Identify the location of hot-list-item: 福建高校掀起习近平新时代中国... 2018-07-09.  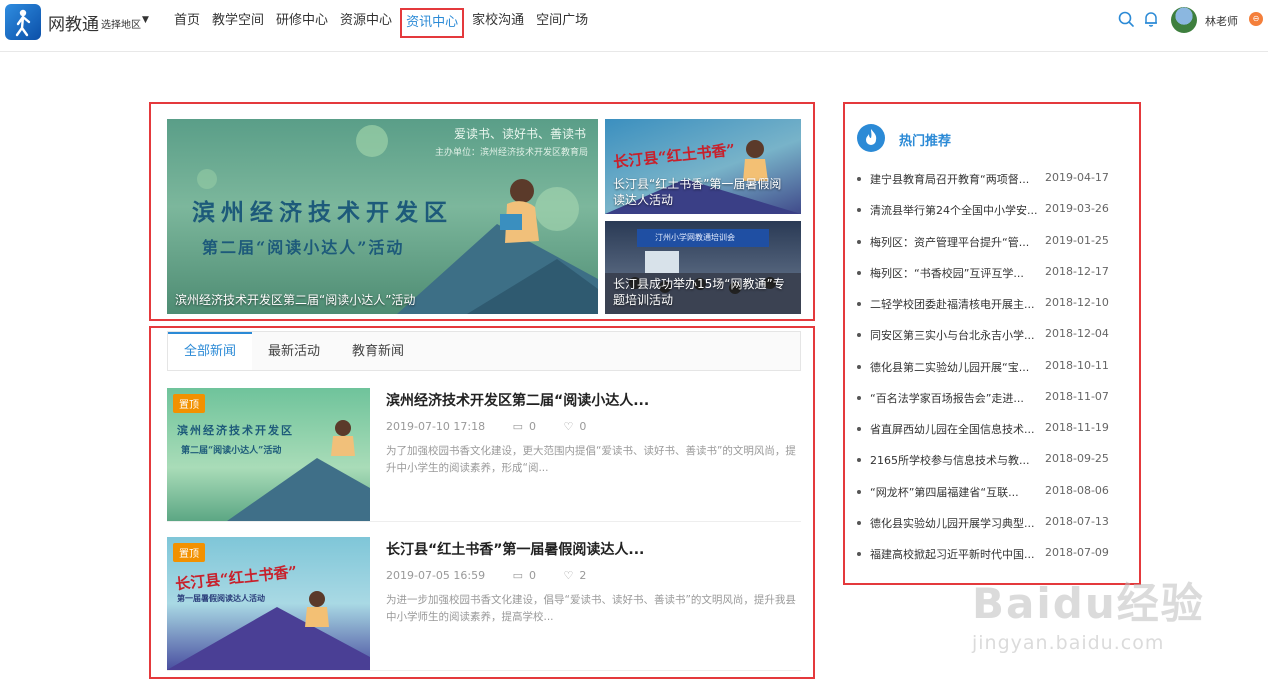
(992, 554).